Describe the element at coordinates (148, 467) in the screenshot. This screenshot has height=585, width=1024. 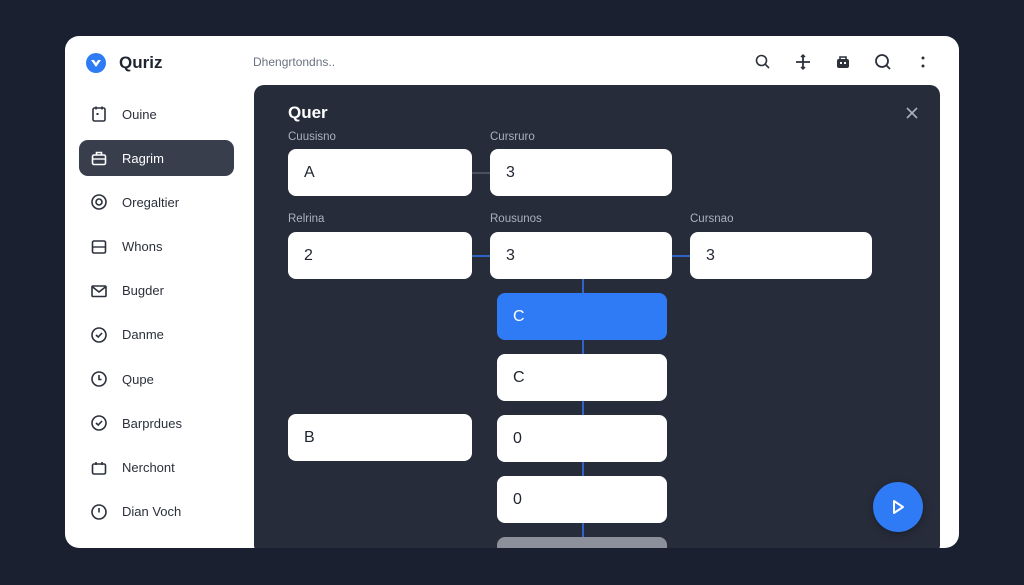
I see `sidebar-item-label: Nerchont` at that location.